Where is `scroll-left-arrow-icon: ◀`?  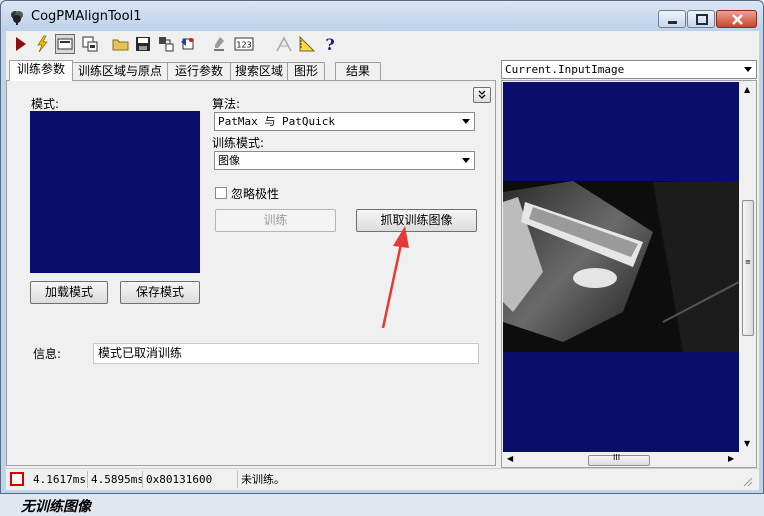 scroll-left-arrow-icon: ◀ is located at coordinates (510, 458).